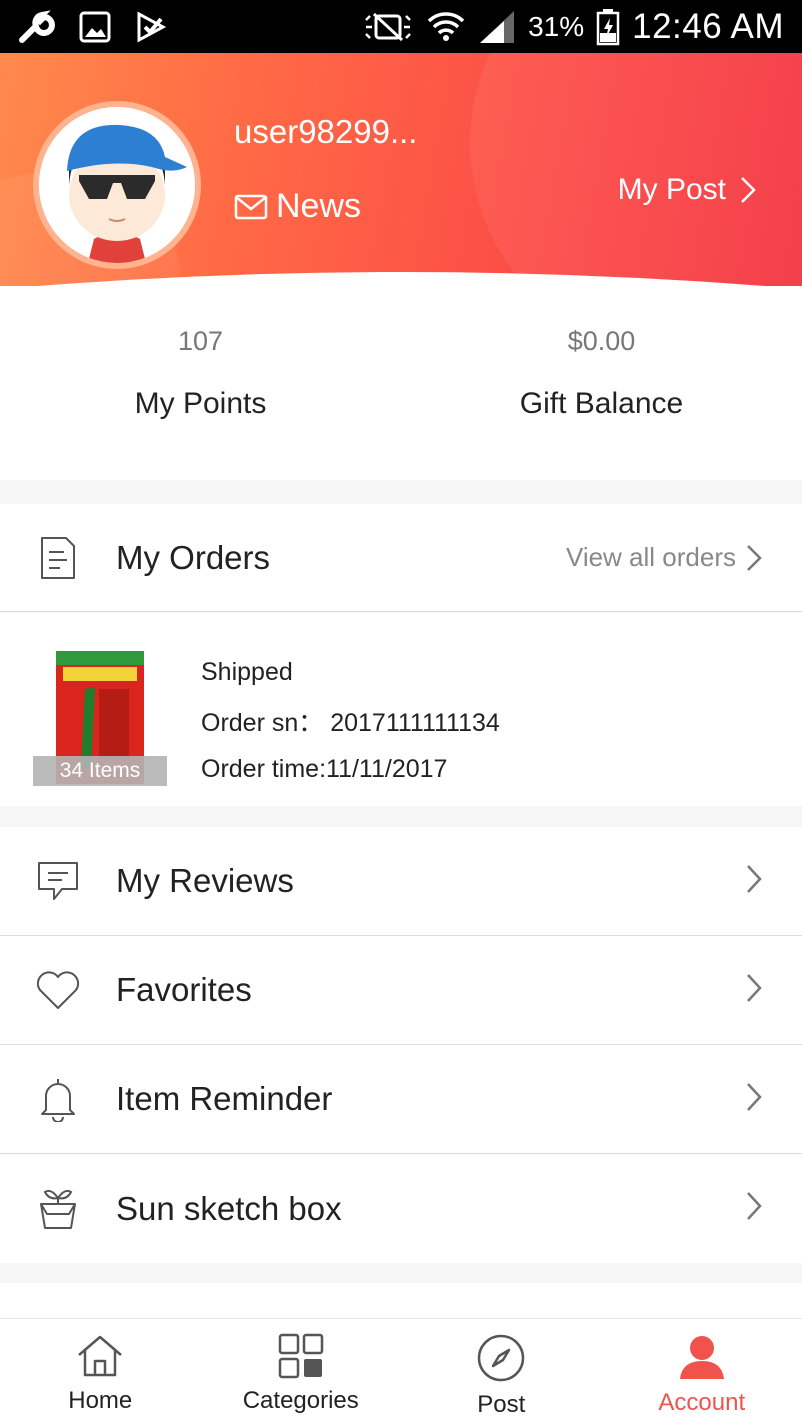 The width and height of the screenshot is (802, 1426). What do you see at coordinates (701, 1357) in the screenshot?
I see `account-icon` at bounding box center [701, 1357].